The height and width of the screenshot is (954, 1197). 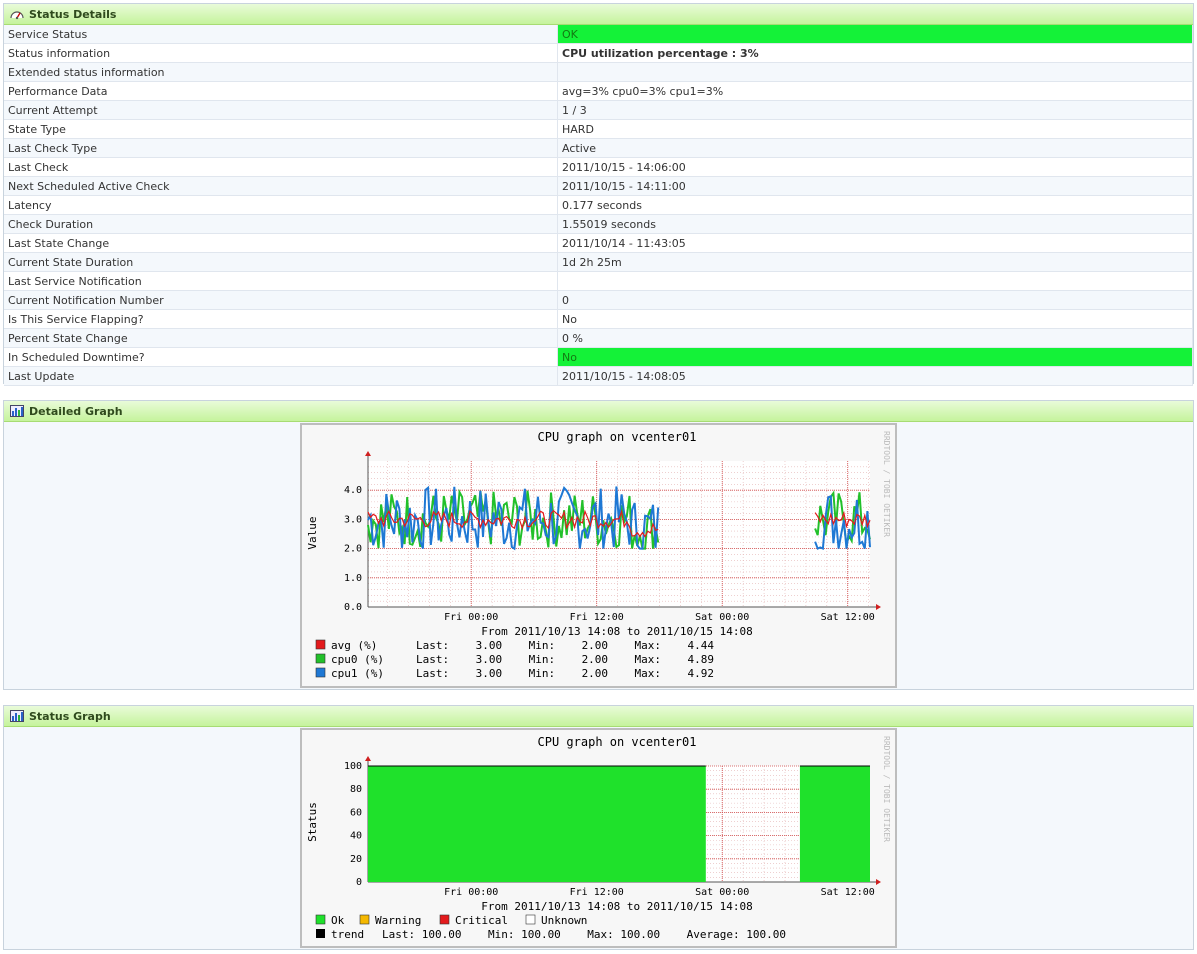 What do you see at coordinates (598, 14) in the screenshot?
I see `status-details-header: Status Details` at bounding box center [598, 14].